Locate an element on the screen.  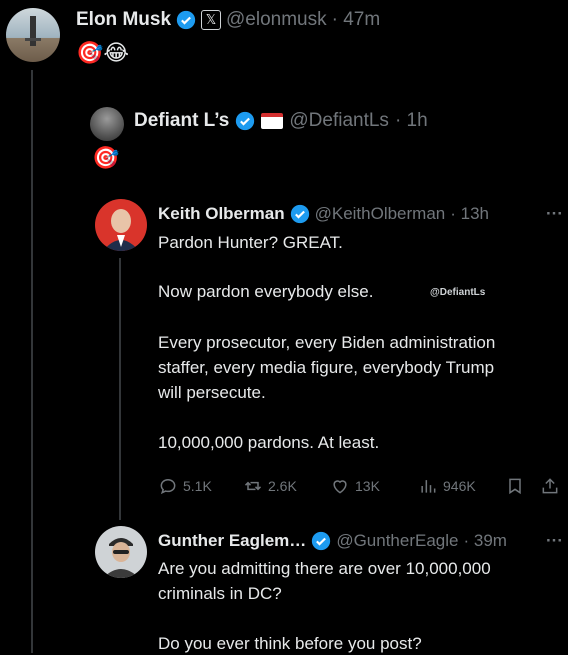
post-header-keith: Keith Olberman @KeithOlberman · 13h ··· is located at coordinates (360, 214).